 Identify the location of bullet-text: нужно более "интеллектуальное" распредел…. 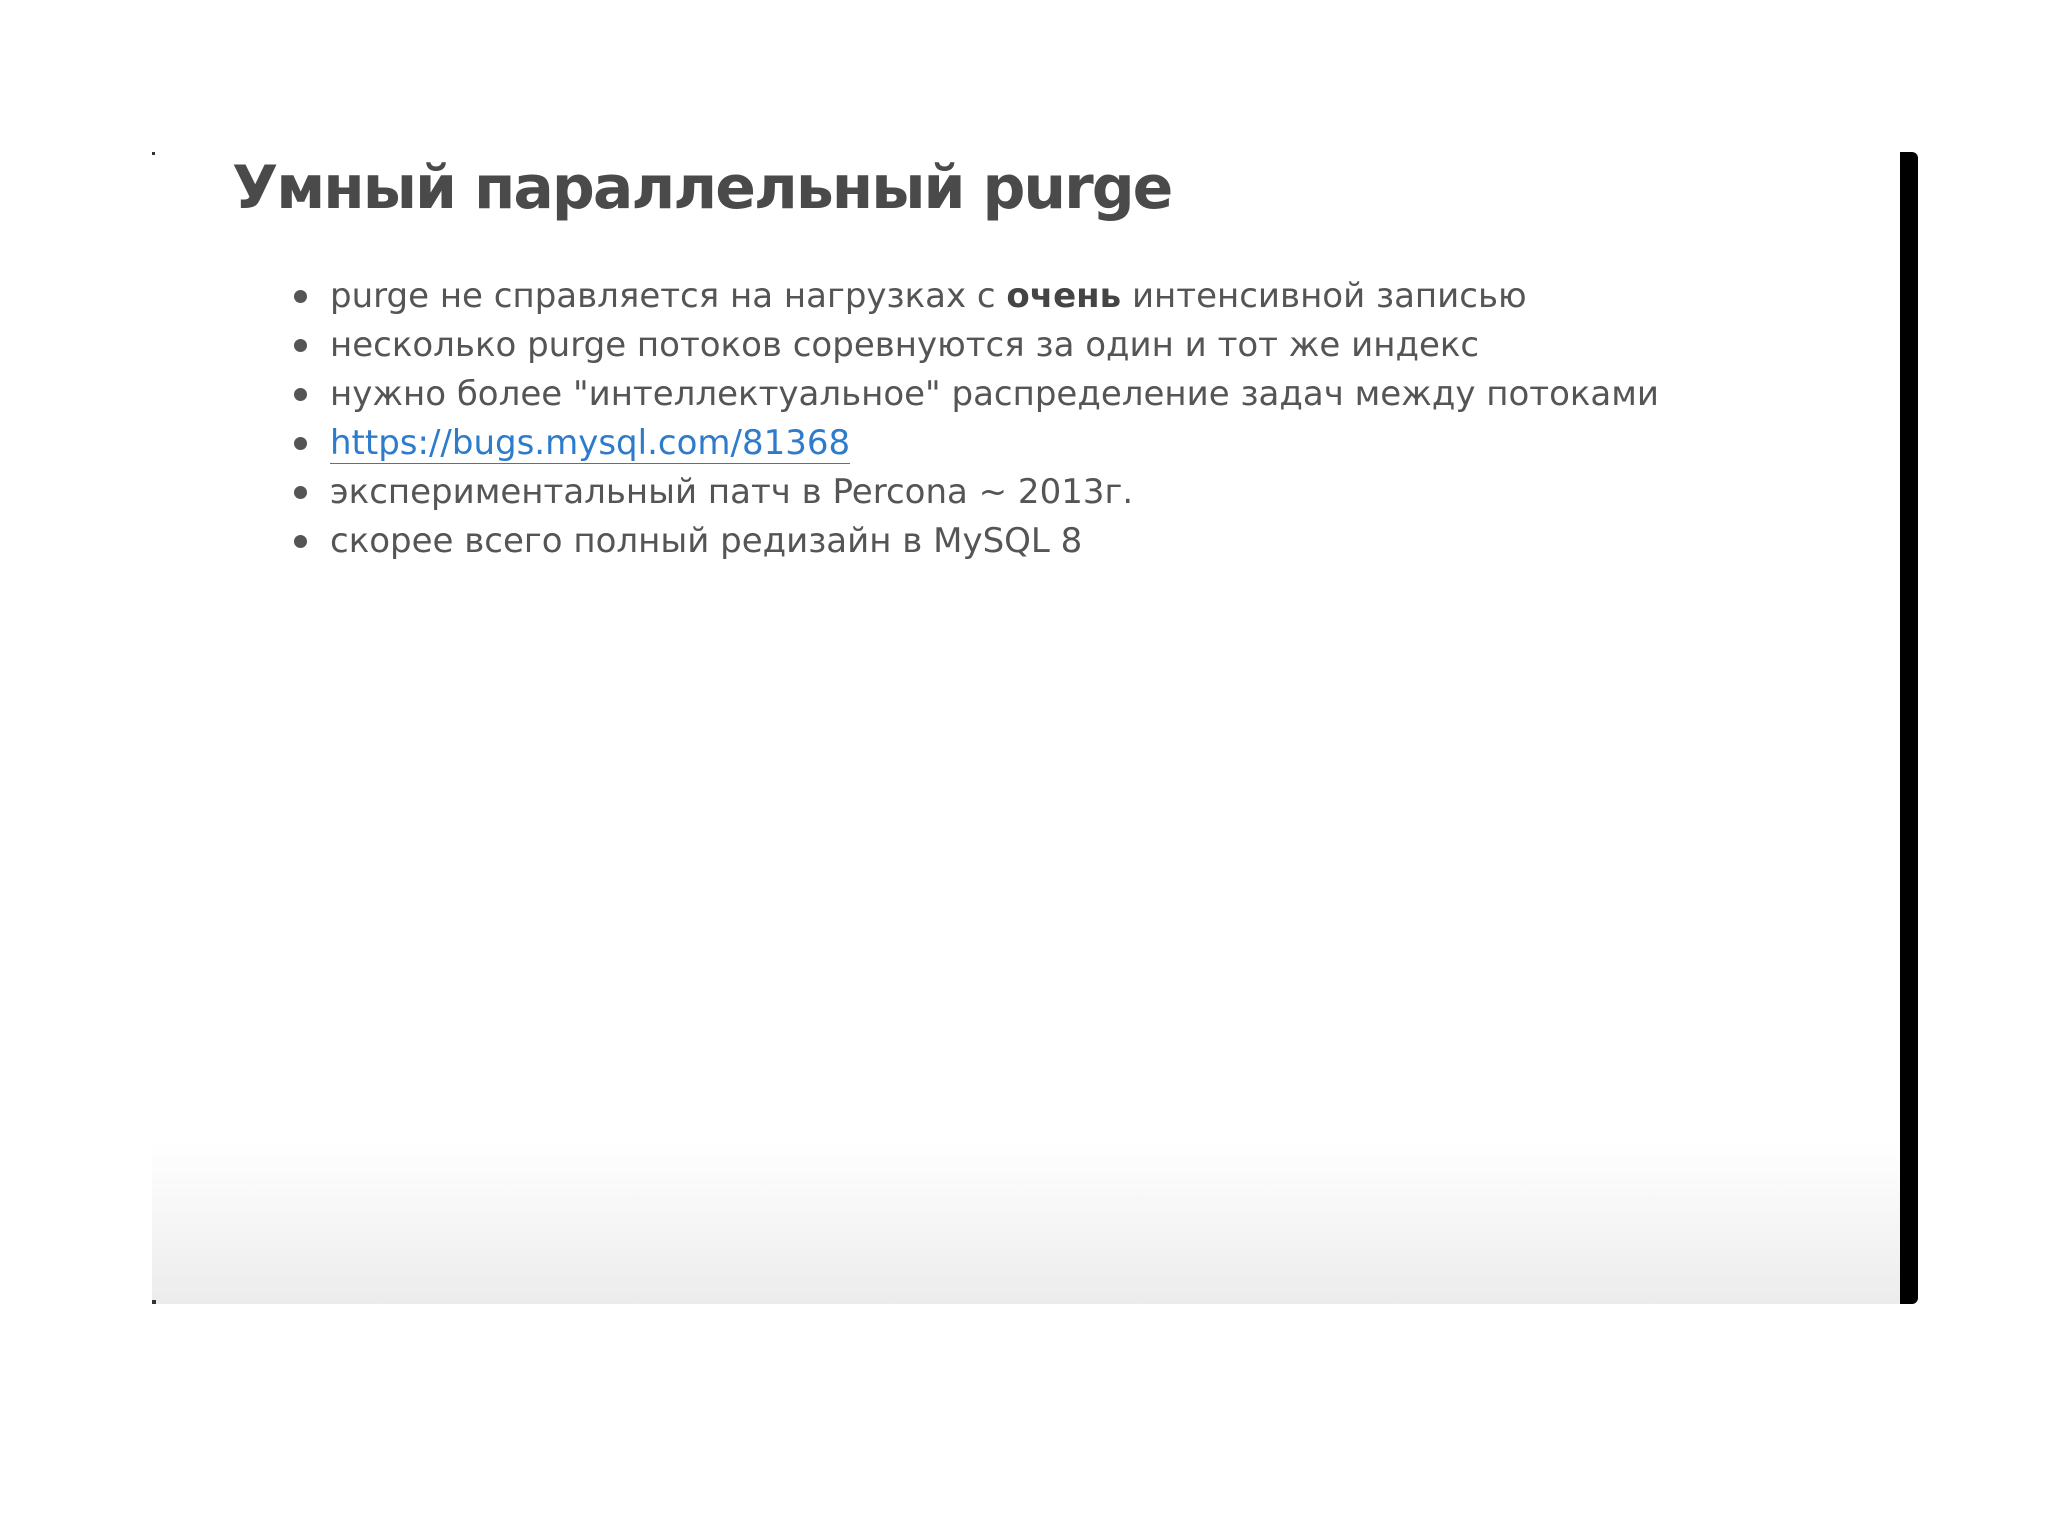
(995, 394).